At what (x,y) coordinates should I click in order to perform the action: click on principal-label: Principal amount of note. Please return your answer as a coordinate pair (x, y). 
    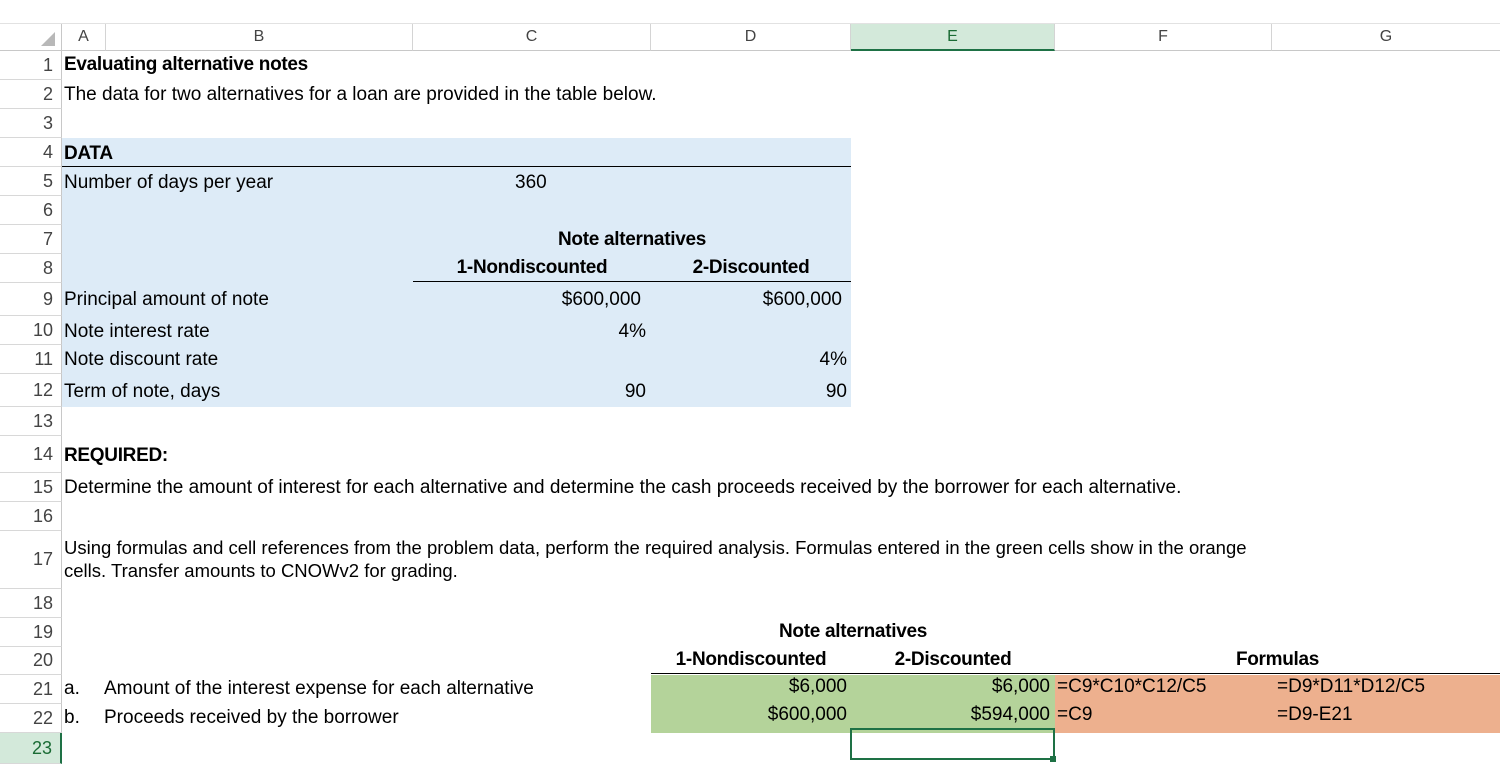
    Looking at the image, I should click on (166, 300).